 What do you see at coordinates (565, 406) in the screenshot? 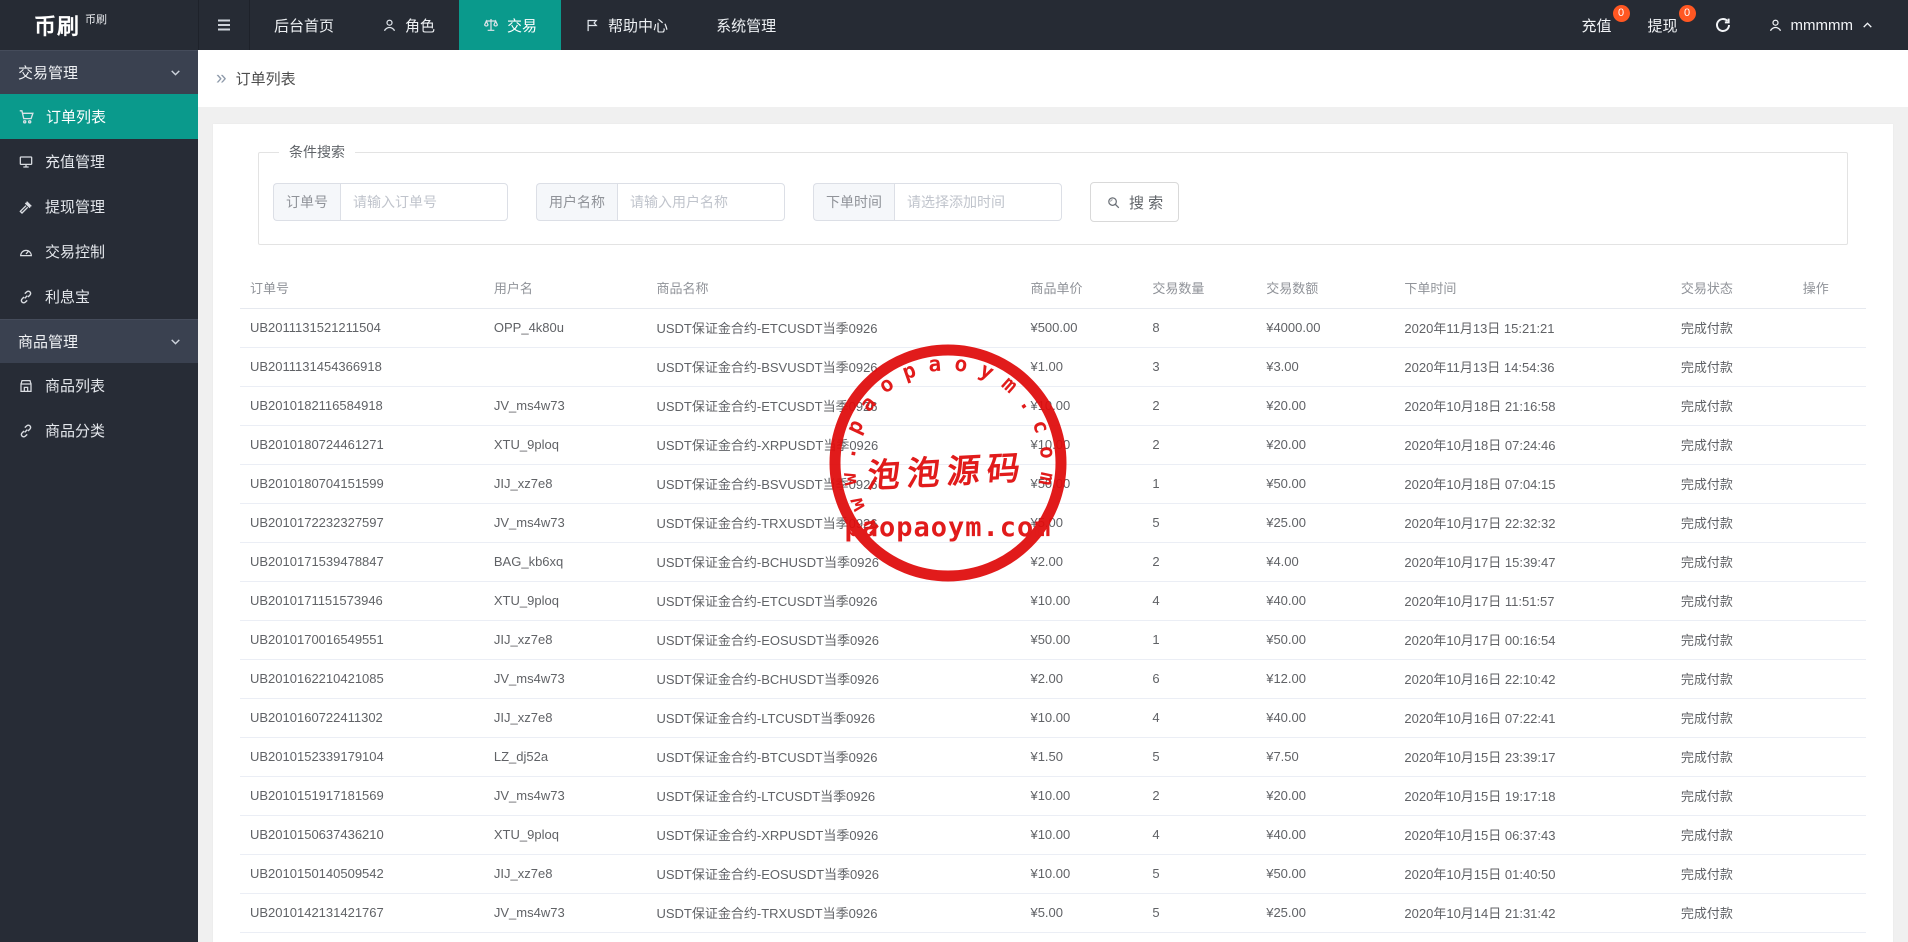
I see `cell-username: JV_ms4w73` at bounding box center [565, 406].